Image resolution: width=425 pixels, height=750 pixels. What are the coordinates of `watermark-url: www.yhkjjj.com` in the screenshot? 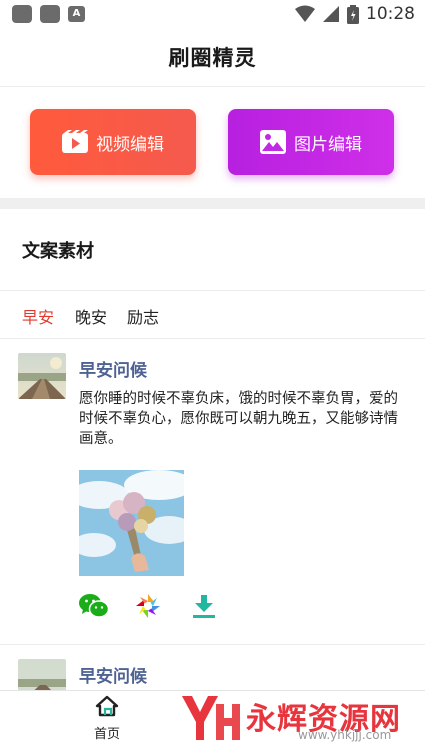 It's located at (345, 735).